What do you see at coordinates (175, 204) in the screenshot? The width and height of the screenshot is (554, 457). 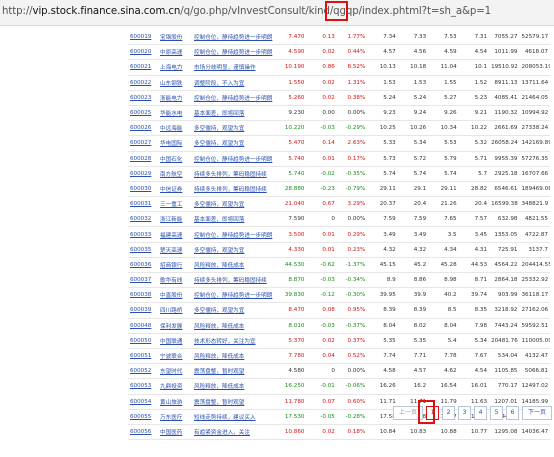 I see `stock-name-link: 三一重工` at bounding box center [175, 204].